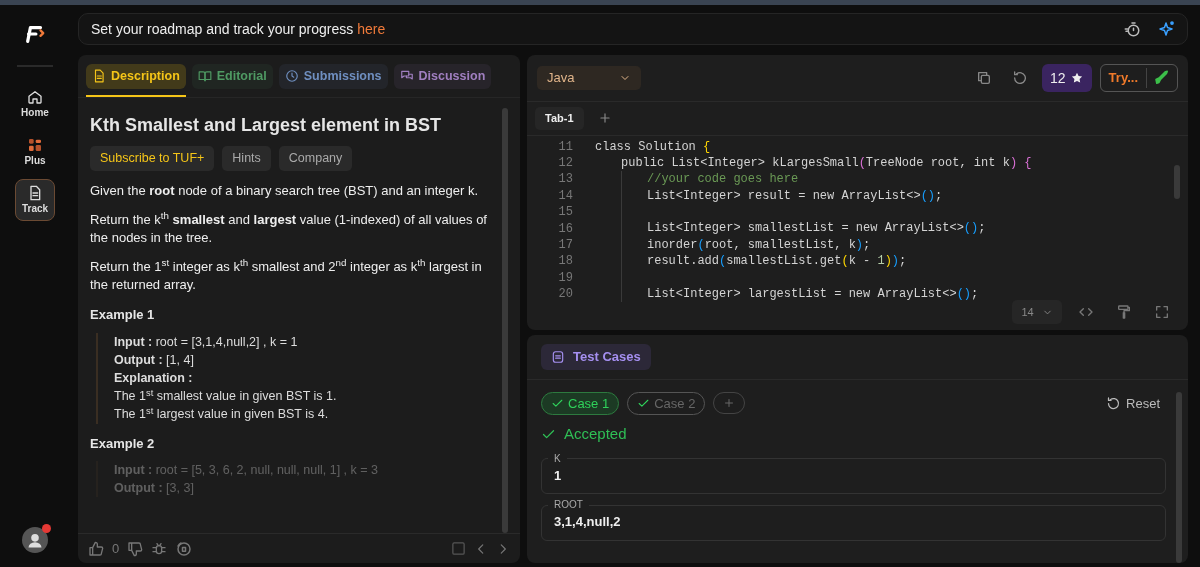 The width and height of the screenshot is (1200, 567). I want to click on clock-icon, so click(291, 76).